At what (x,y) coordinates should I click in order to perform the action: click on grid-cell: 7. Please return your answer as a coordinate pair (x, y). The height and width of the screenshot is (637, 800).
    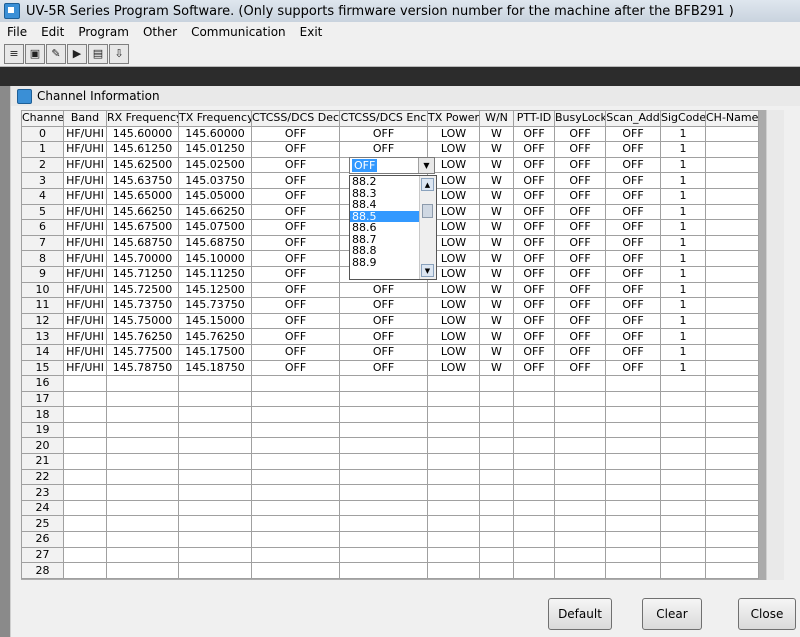
    Looking at the image, I should click on (42, 243).